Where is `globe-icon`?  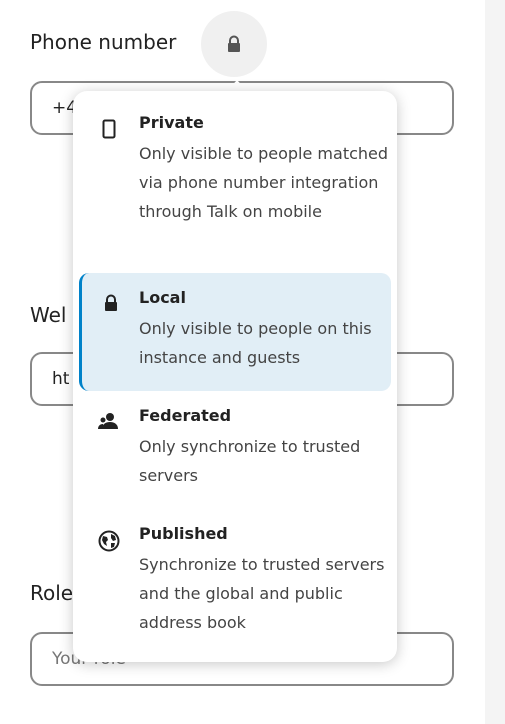
globe-icon is located at coordinates (109, 541).